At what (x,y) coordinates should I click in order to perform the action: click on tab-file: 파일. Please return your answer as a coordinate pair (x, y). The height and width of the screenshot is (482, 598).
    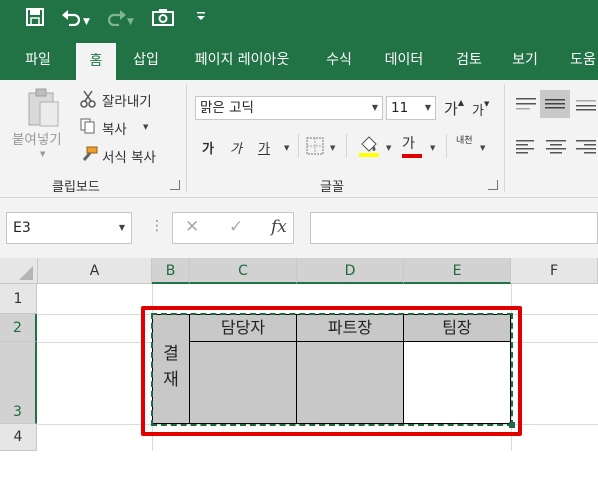
    Looking at the image, I should click on (38, 60).